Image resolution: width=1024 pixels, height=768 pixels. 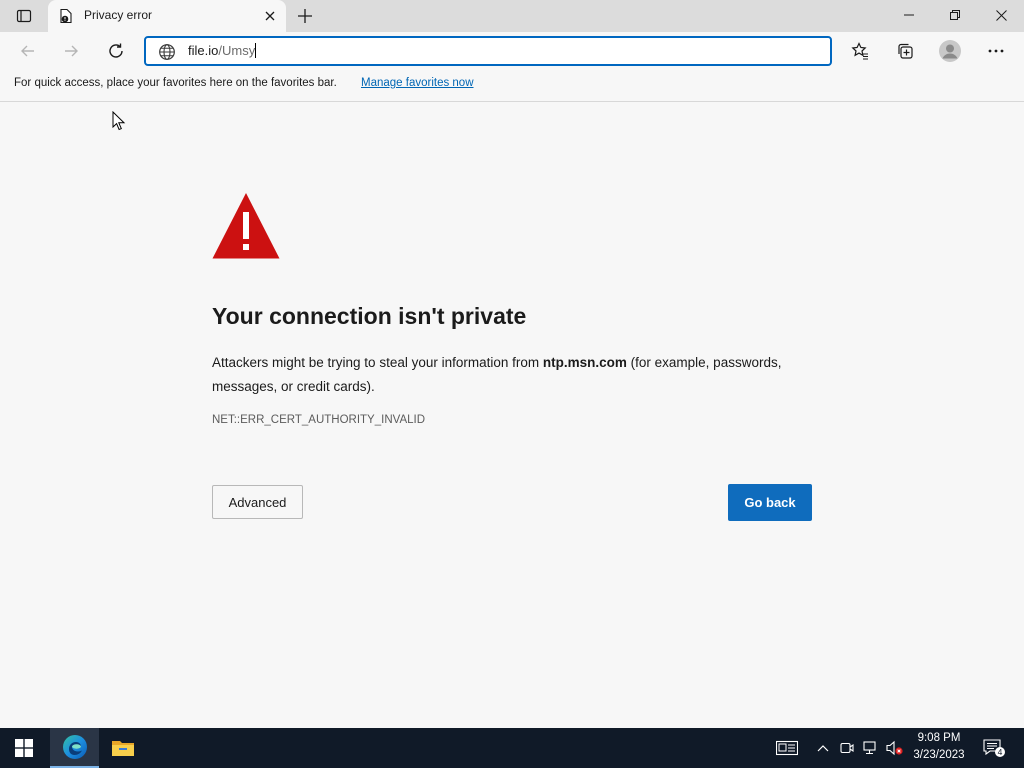 What do you see at coordinates (905, 51) in the screenshot?
I see `collections-icon` at bounding box center [905, 51].